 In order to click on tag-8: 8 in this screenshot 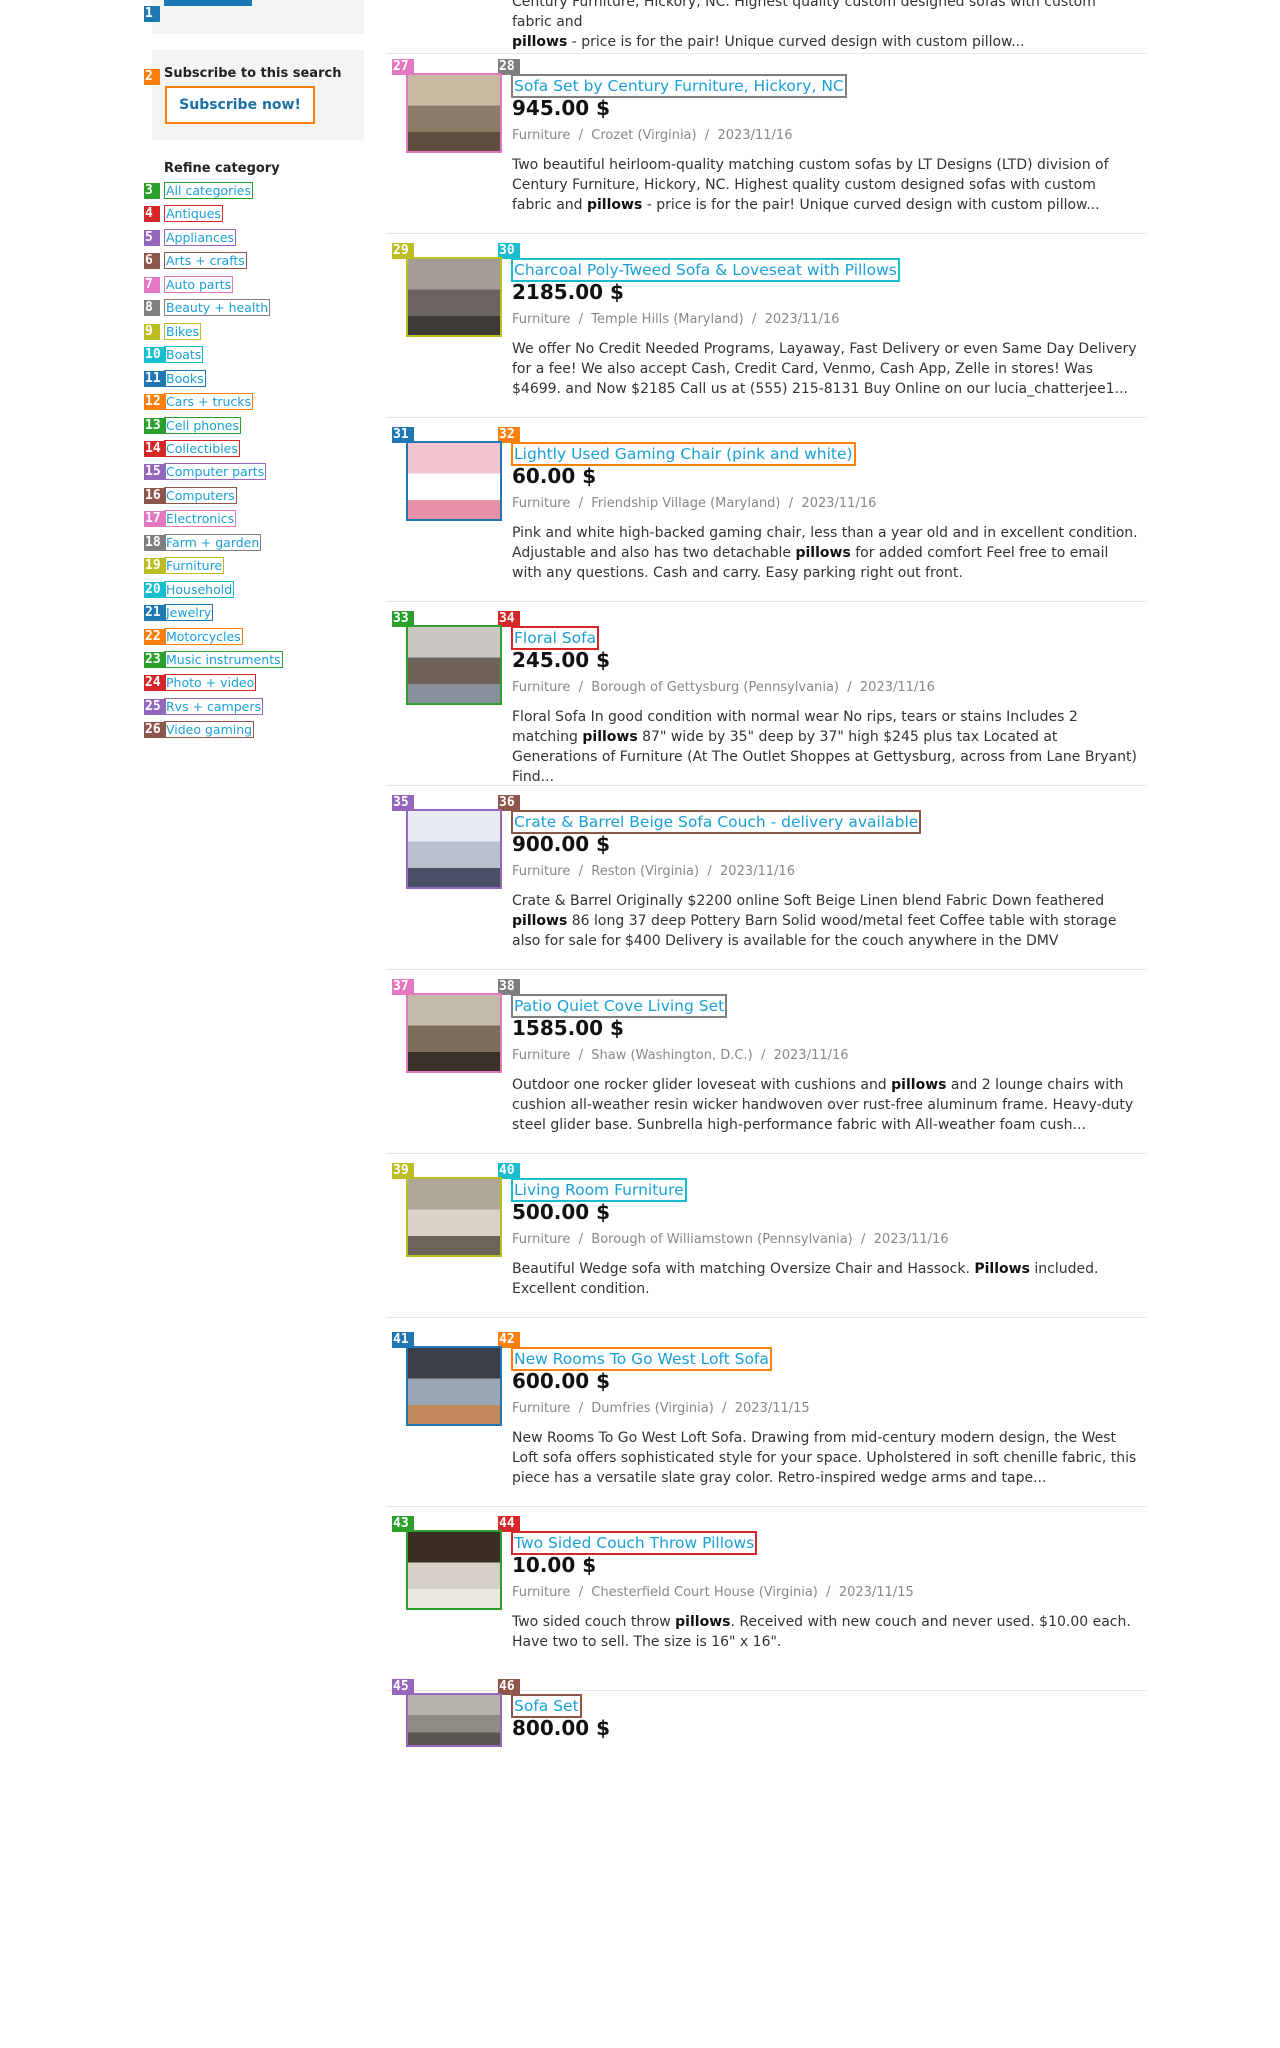, I will do `click(152, 308)`.